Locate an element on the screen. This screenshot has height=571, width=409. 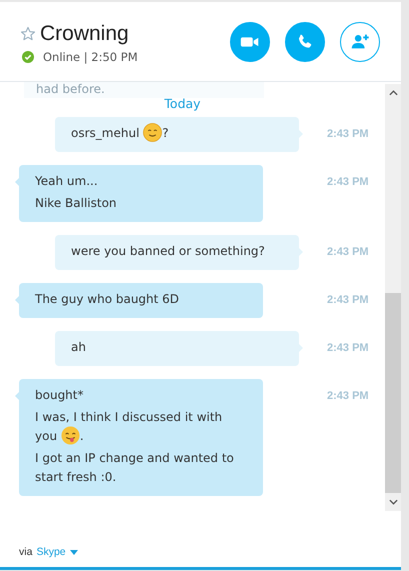
caret-icon is located at coordinates (74, 552).